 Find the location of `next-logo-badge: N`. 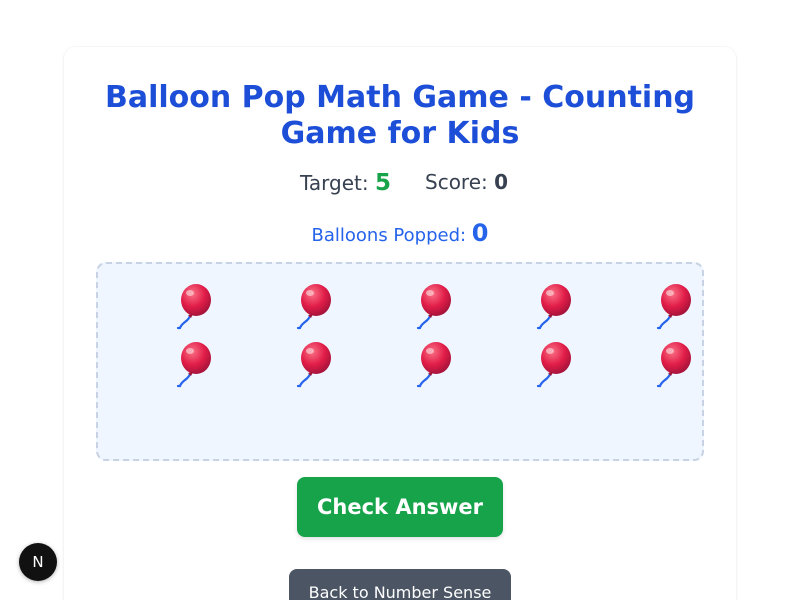

next-logo-badge: N is located at coordinates (38, 562).